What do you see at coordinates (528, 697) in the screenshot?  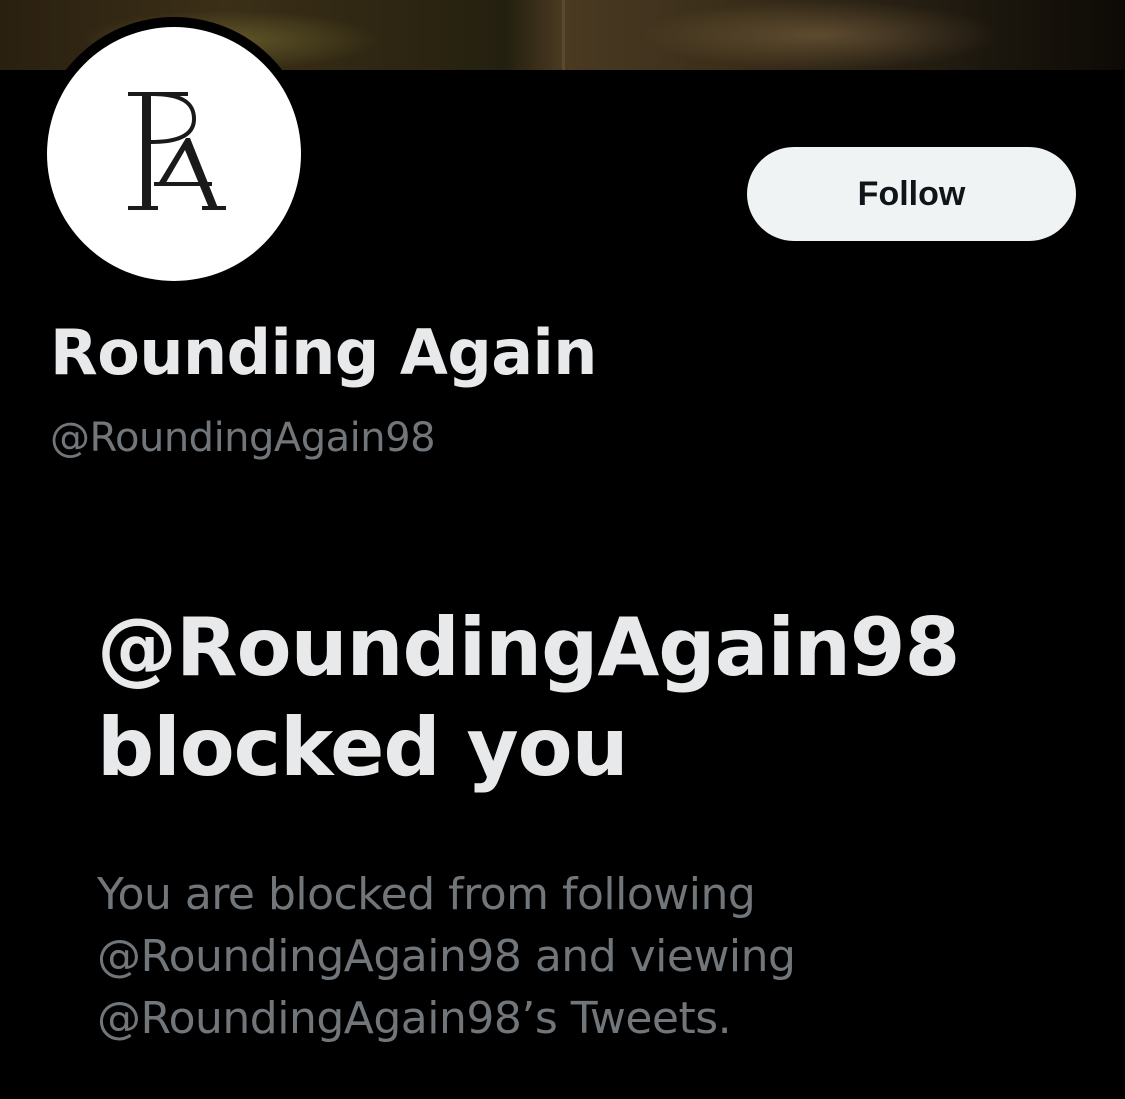 I see `blocked-title: @RoundingAgain98 blocked you` at bounding box center [528, 697].